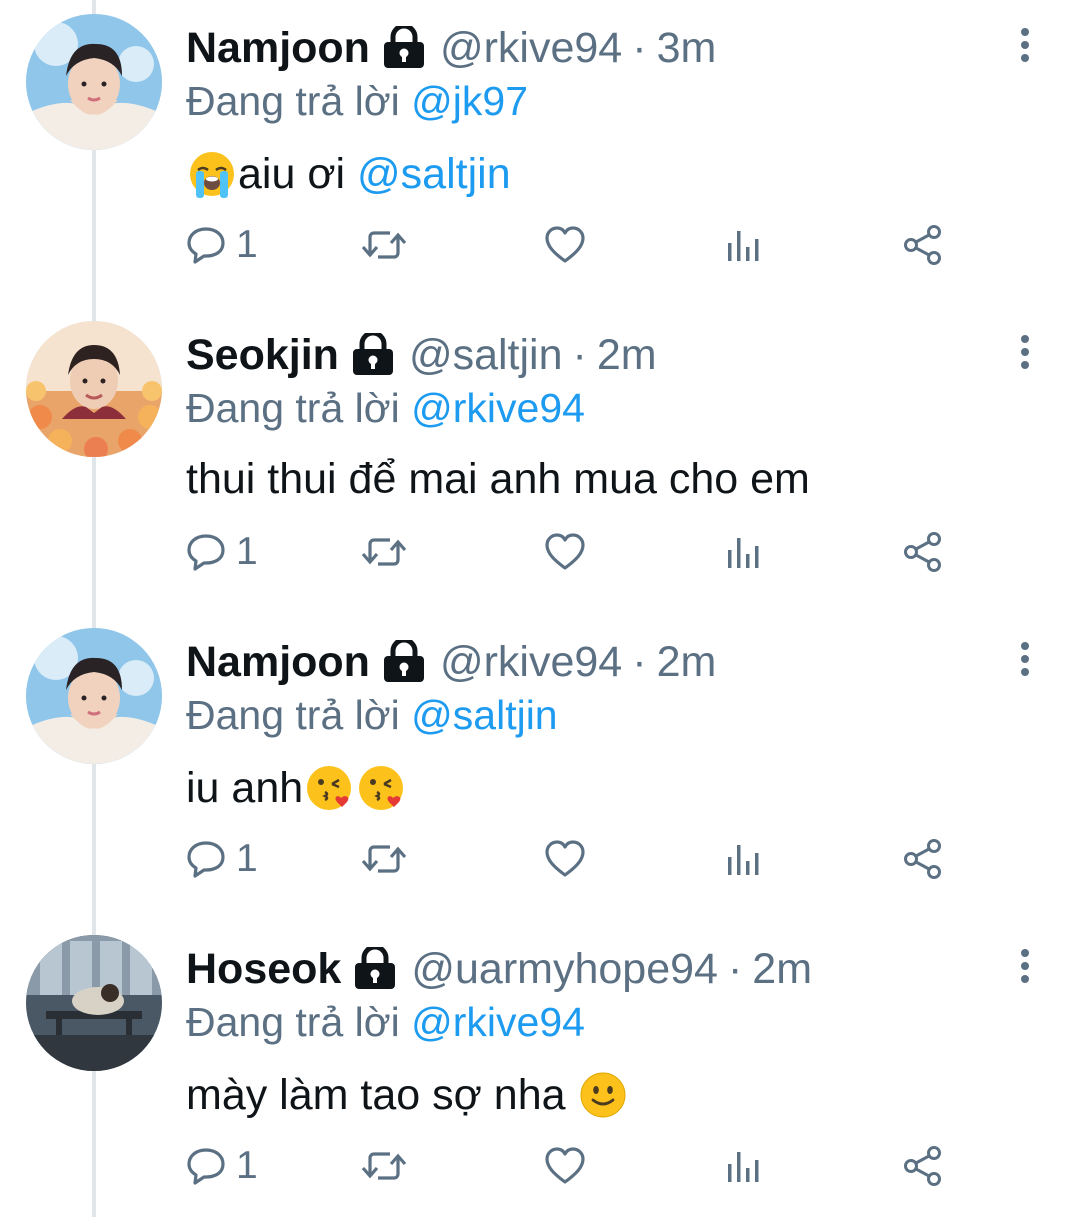 This screenshot has width=1080, height=1228. Describe the element at coordinates (212, 174) in the screenshot. I see `loudly-crying-face-emoji` at that location.